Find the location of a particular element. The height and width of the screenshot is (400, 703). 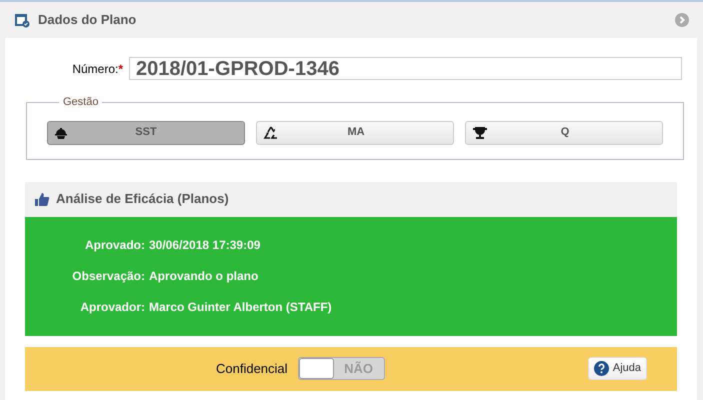

gestao-legend: Gestão is located at coordinates (80, 102).